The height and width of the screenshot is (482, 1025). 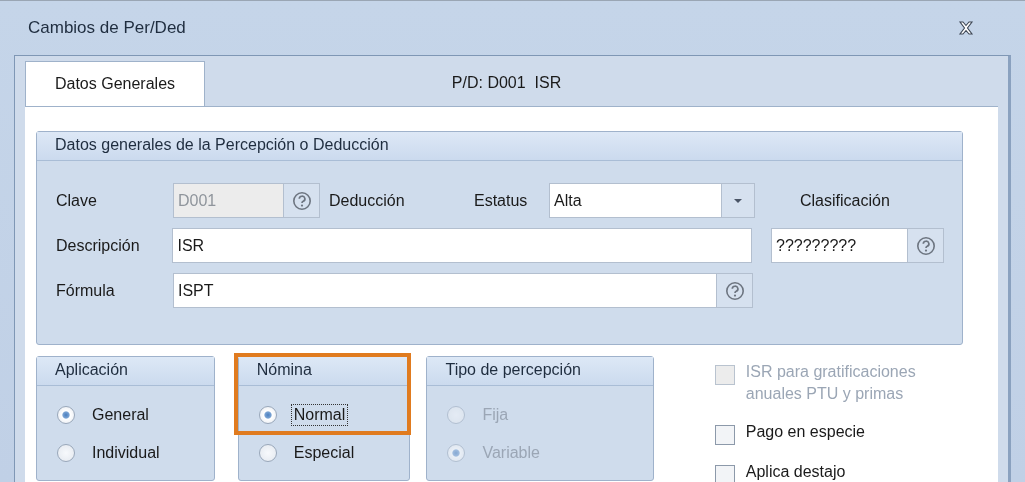 I want to click on type-label: Deducción, so click(x=367, y=200).